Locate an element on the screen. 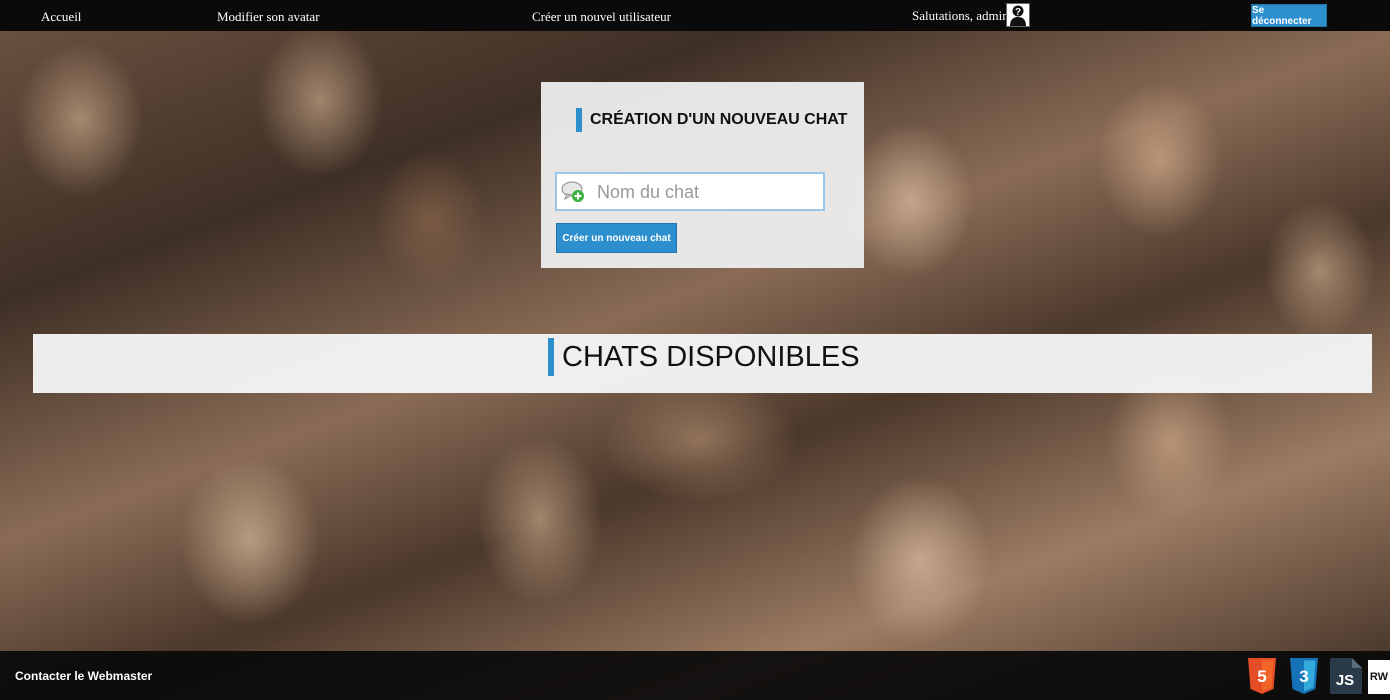  create-chat-title: CRÉATION D'UN NOUVEAU CHAT is located at coordinates (711, 120).